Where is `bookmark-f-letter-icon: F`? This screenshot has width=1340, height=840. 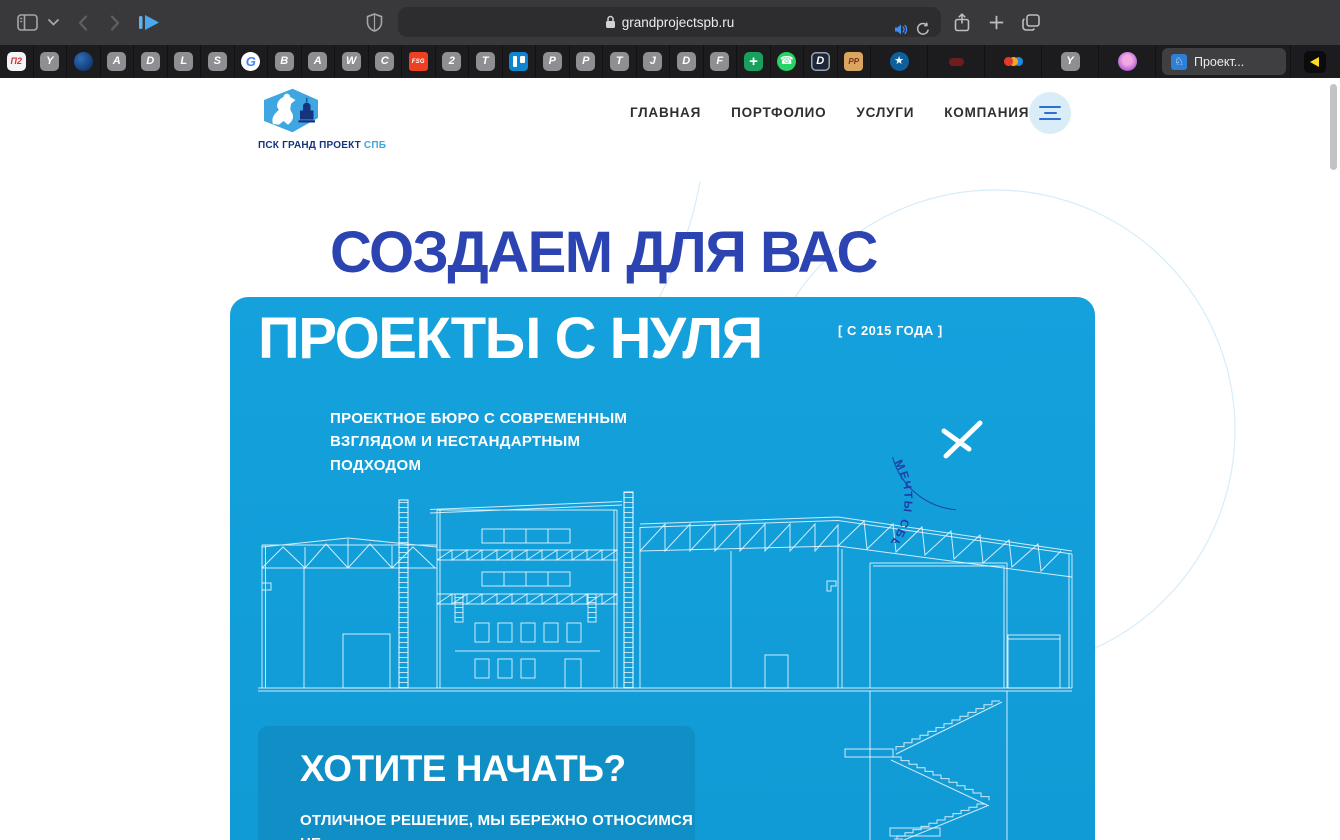
bookmark-f-letter-icon: F is located at coordinates (720, 61).